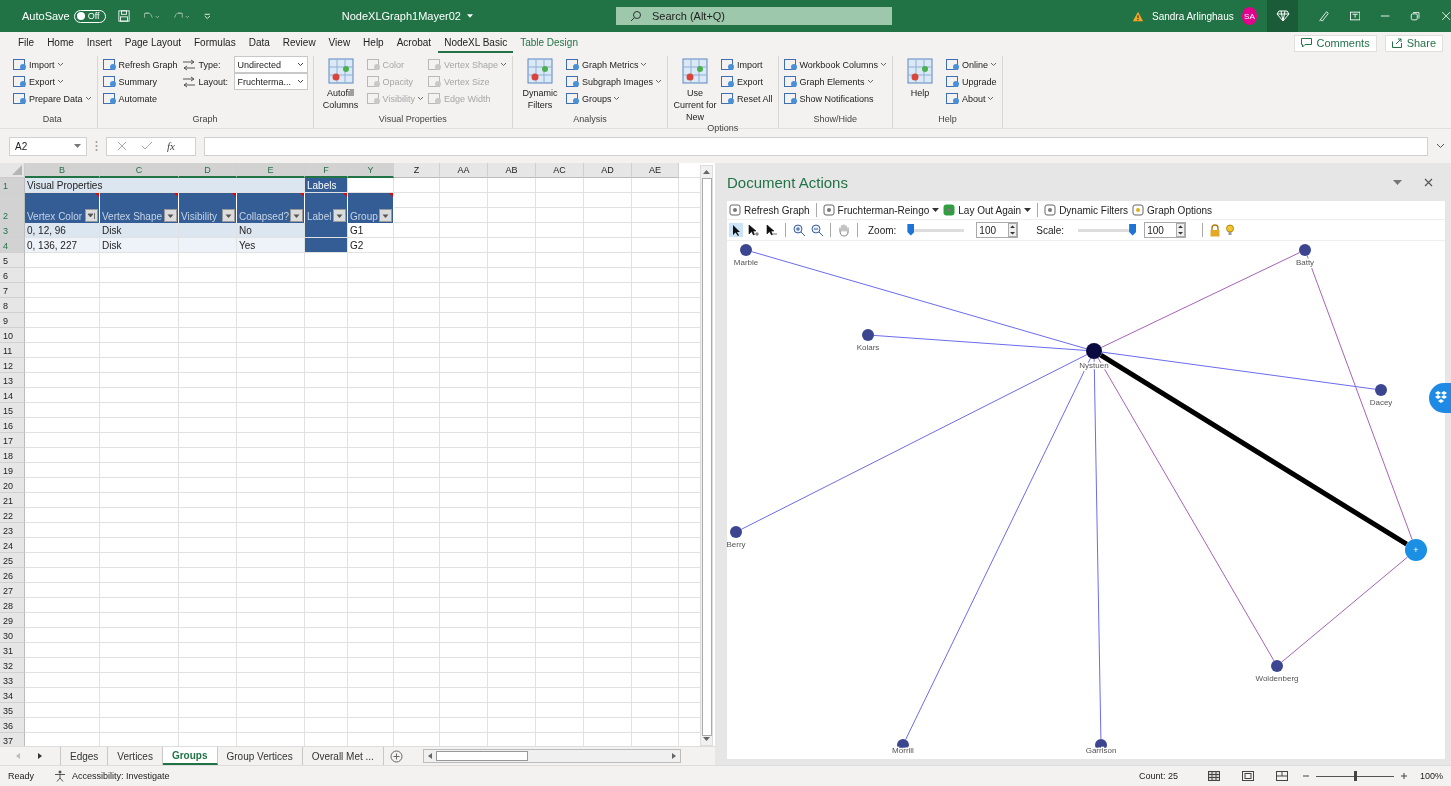 This screenshot has height=786, width=1451. What do you see at coordinates (747, 98) in the screenshot?
I see `ribbon-button: Reset All` at bounding box center [747, 98].